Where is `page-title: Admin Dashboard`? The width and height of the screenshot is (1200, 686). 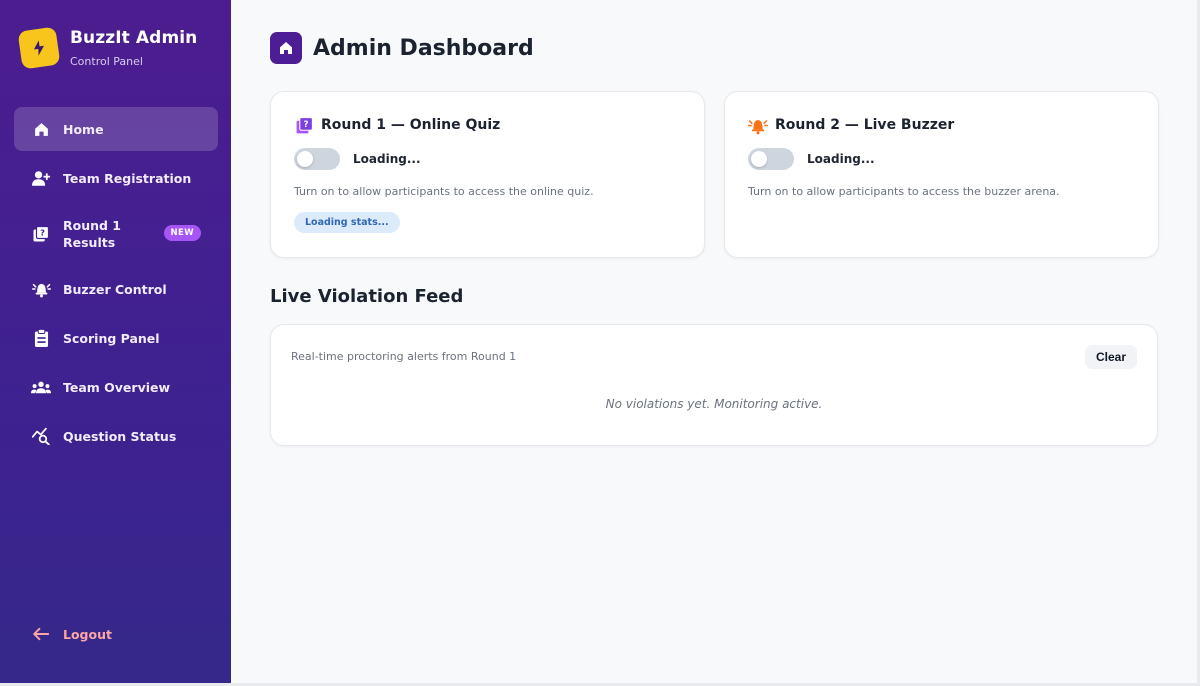 page-title: Admin Dashboard is located at coordinates (423, 48).